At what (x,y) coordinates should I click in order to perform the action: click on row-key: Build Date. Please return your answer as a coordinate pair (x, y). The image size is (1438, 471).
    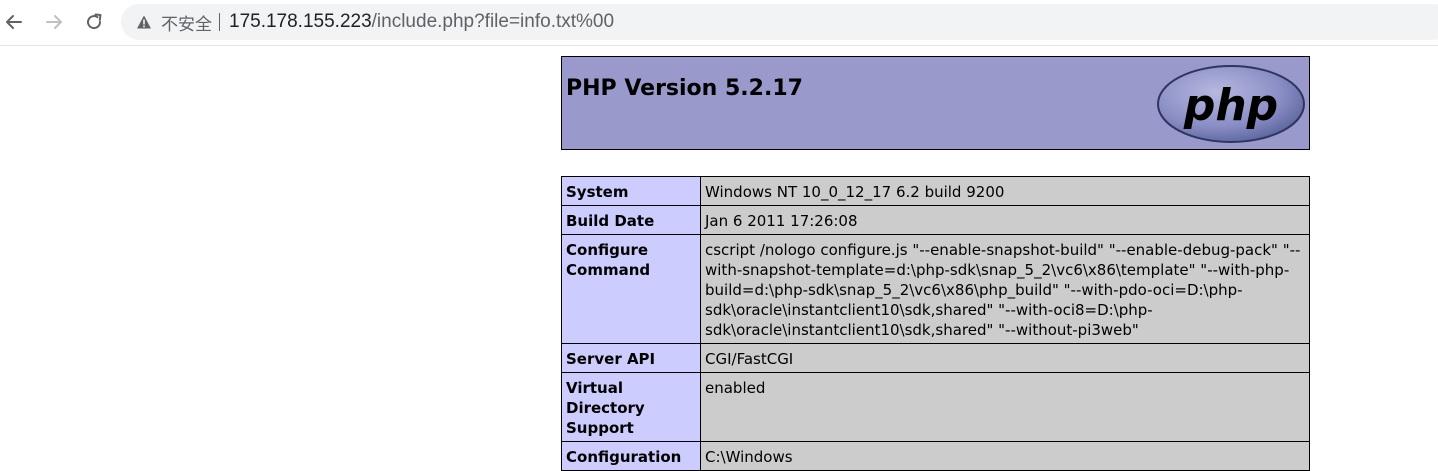
    Looking at the image, I should click on (631, 220).